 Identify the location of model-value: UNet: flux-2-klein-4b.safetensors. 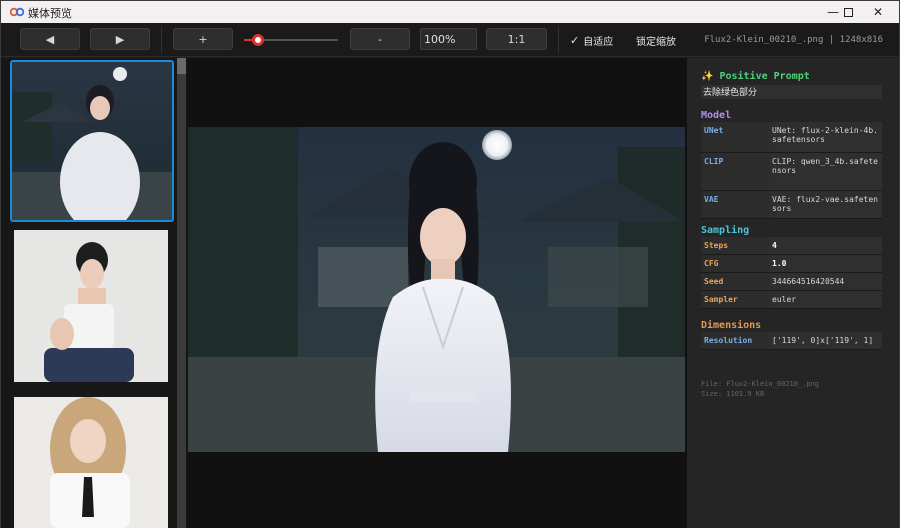
(825, 137).